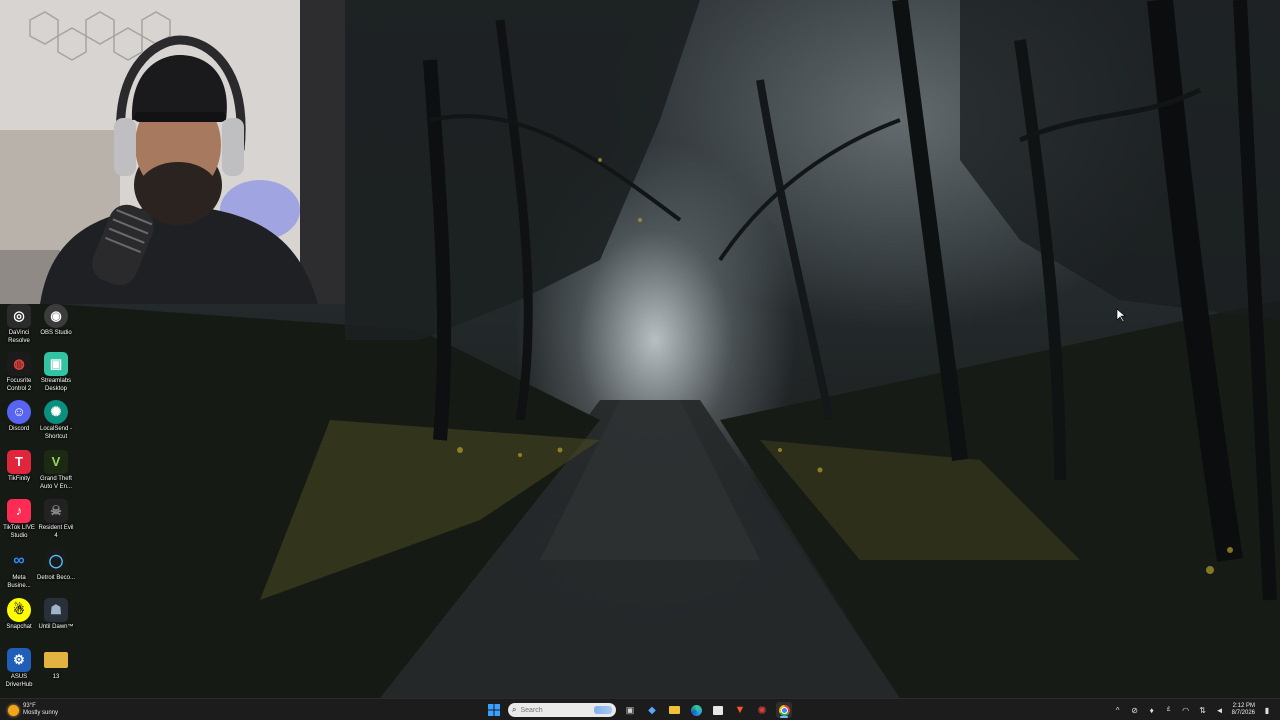 The height and width of the screenshot is (720, 1280). Describe the element at coordinates (1220, 710) in the screenshot. I see `volume-icon: ◄` at that location.